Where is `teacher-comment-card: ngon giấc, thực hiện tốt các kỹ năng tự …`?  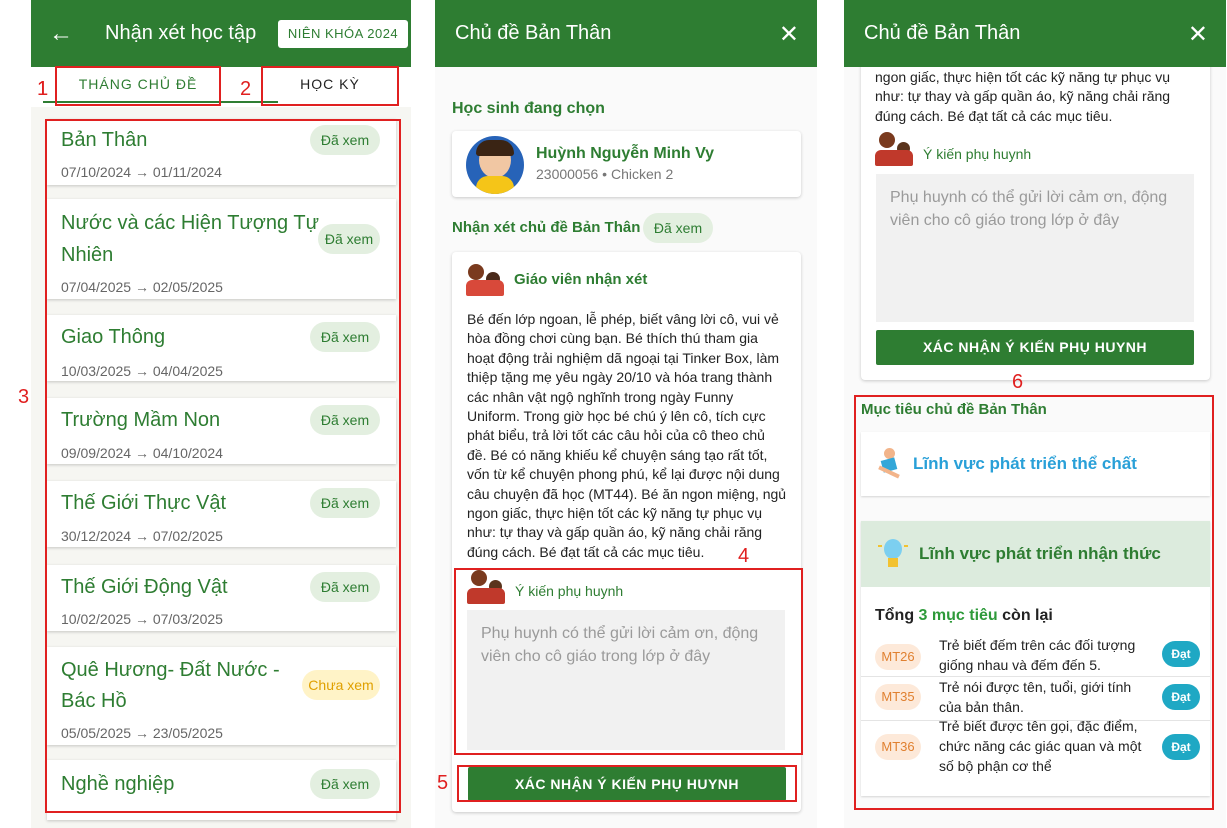 teacher-comment-card: ngon giấc, thực hiện tốt các kỹ năng tự … is located at coordinates (1035, 210).